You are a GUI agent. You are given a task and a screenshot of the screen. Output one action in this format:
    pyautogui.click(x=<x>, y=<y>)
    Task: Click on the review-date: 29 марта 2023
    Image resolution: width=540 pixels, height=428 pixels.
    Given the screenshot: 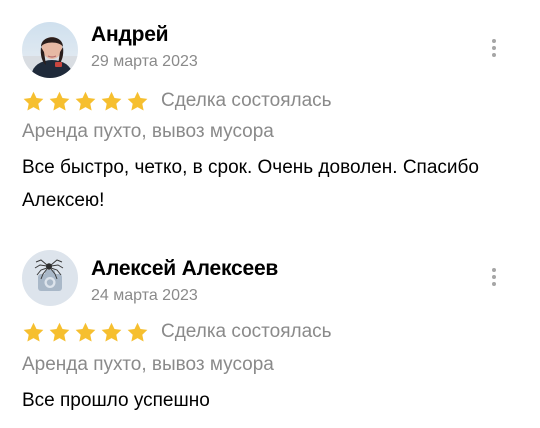 What is the action you would take?
    pyautogui.click(x=144, y=61)
    